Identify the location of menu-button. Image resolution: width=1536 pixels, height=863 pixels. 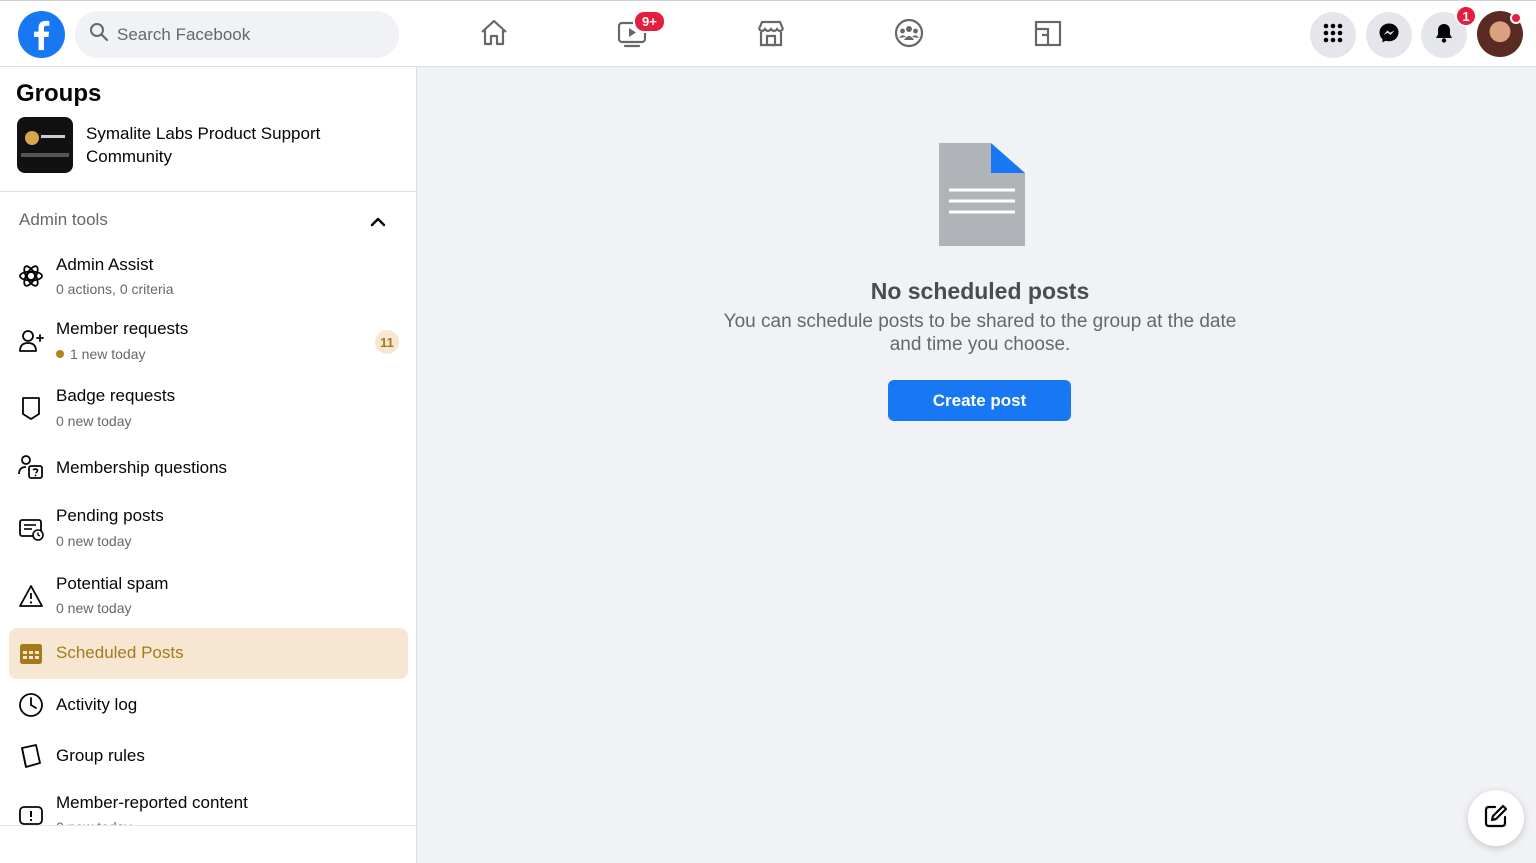
(1333, 35).